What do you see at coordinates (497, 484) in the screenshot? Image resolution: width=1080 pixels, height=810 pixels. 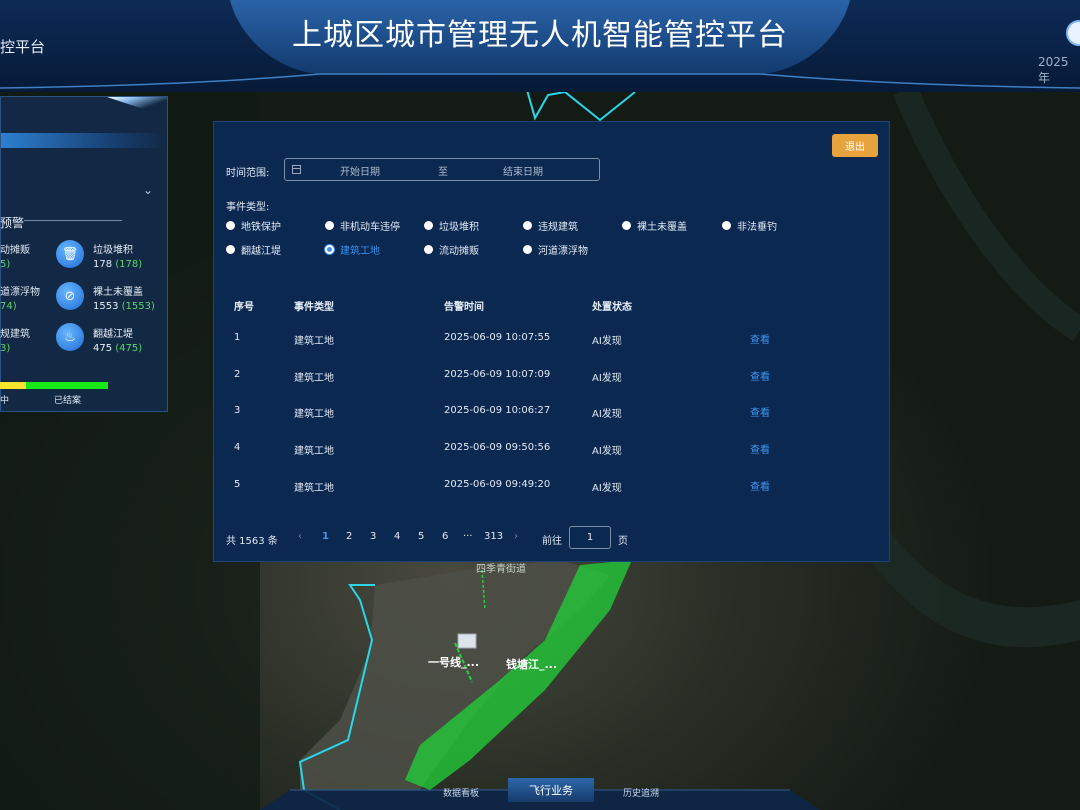 I see `cell-time: 2025-06-09 09:49:20` at bounding box center [497, 484].